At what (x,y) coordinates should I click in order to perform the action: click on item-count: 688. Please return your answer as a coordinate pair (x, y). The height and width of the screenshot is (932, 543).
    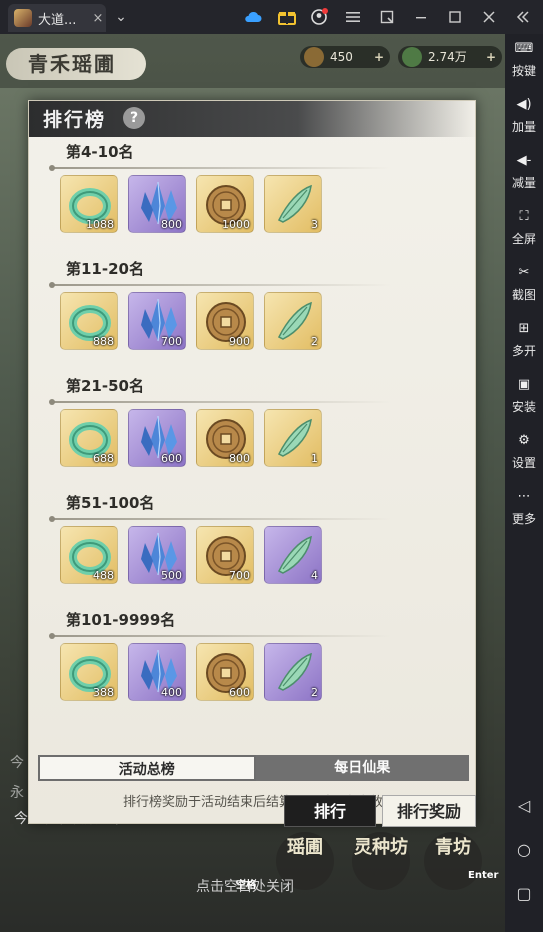
    Looking at the image, I should click on (103, 458).